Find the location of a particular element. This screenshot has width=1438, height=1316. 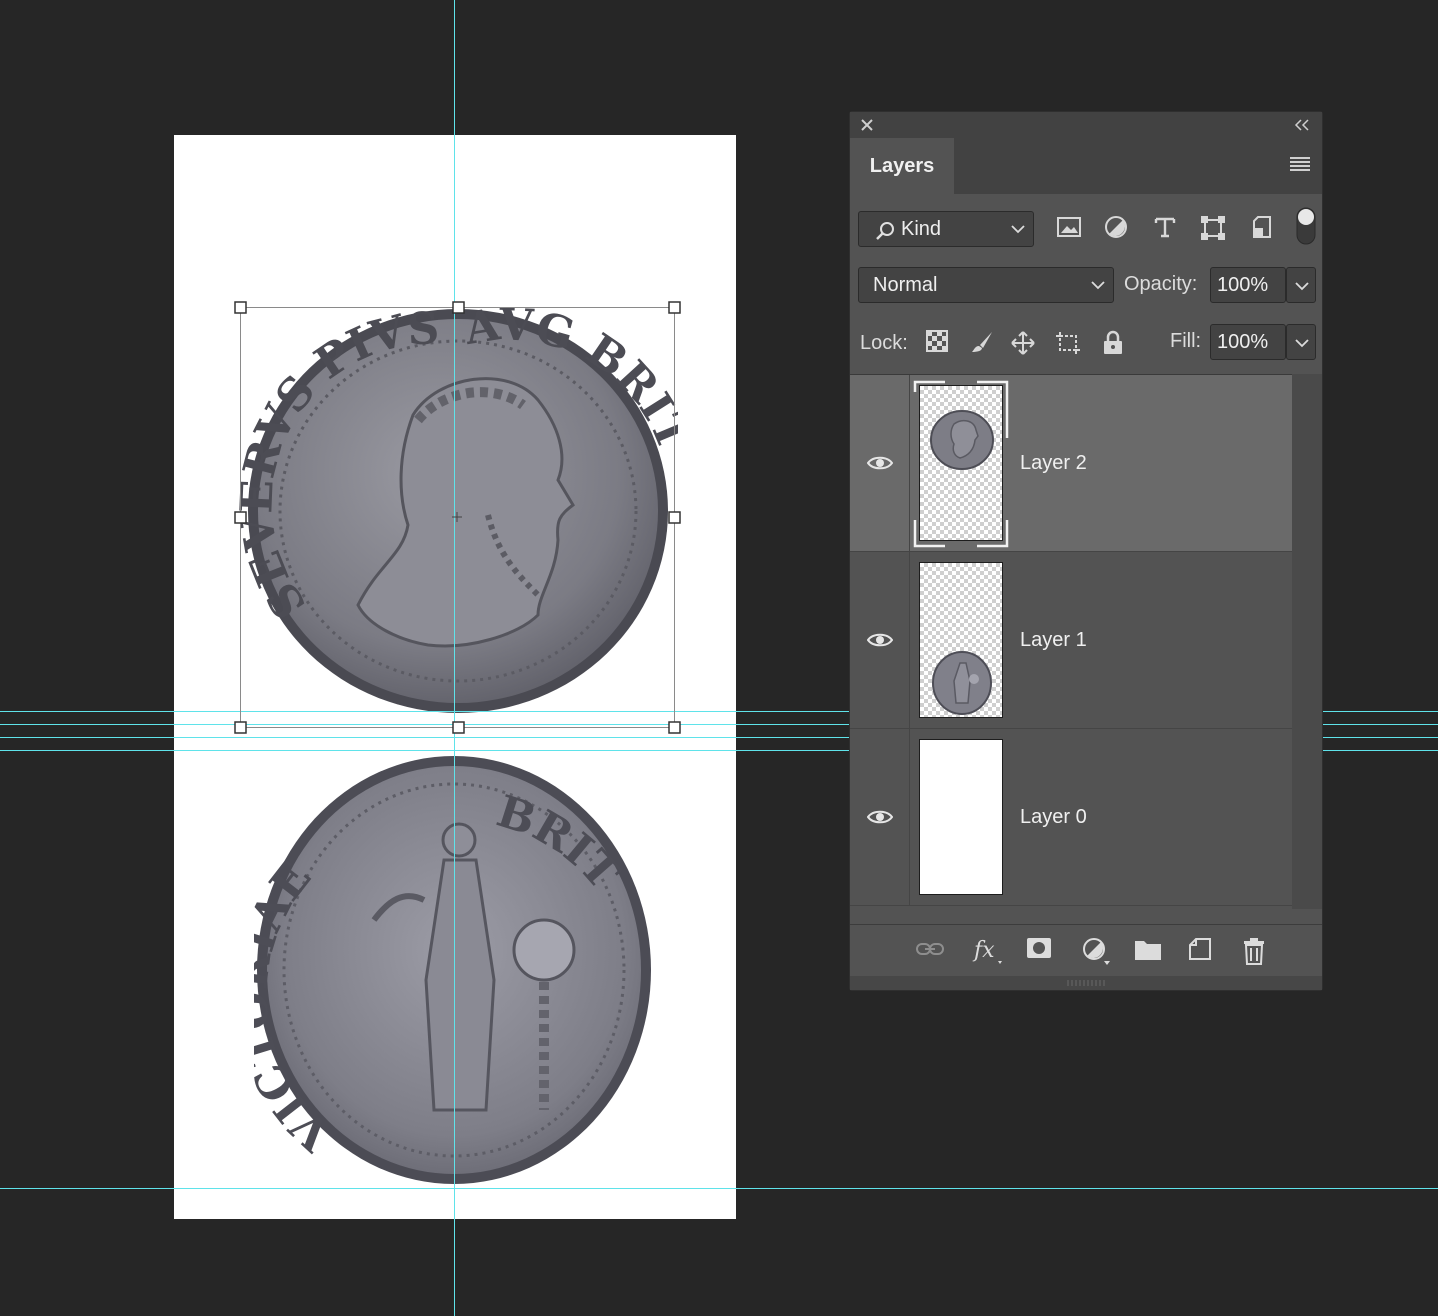

layer-row-layer-2: Layer 2 is located at coordinates (1071, 463).